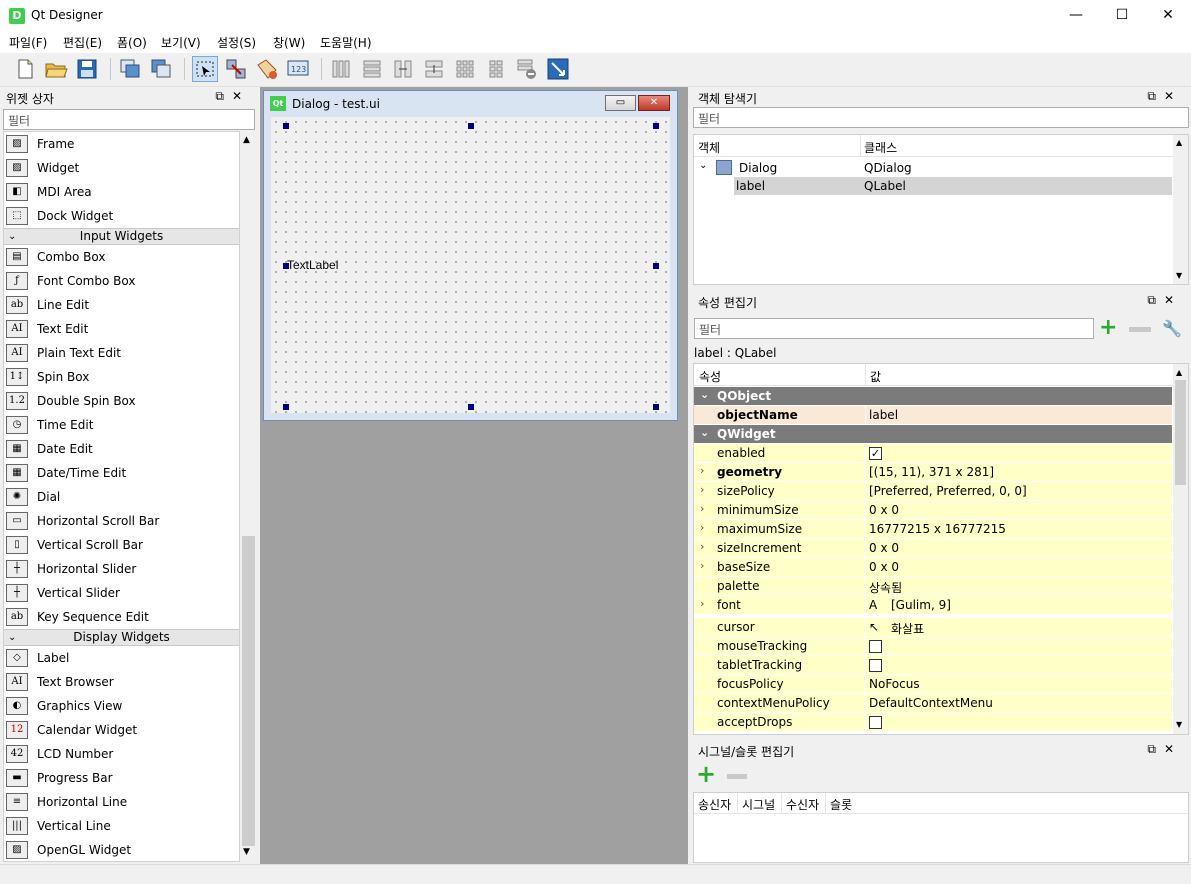 Image resolution: width=1191 pixels, height=884 pixels. Describe the element at coordinates (933, 567) in the screenshot. I see `property-row: › baseSize 0 x 0` at that location.